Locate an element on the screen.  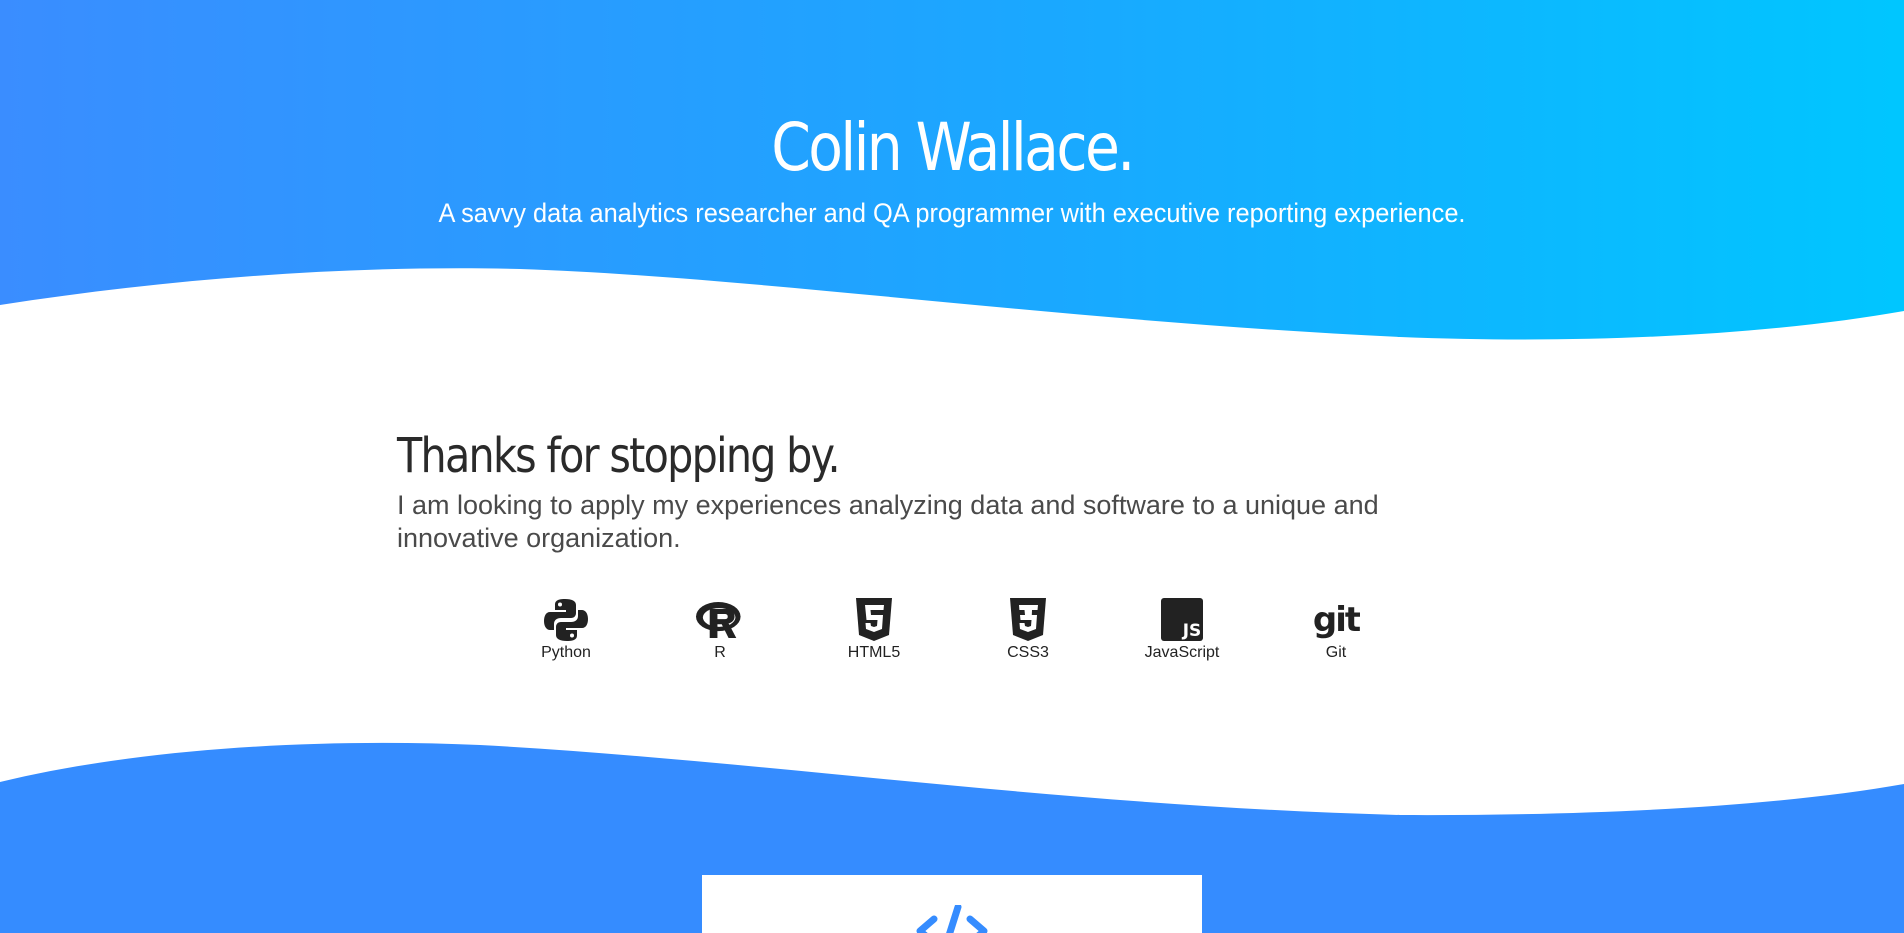
skill-r: R is located at coordinates (720, 630).